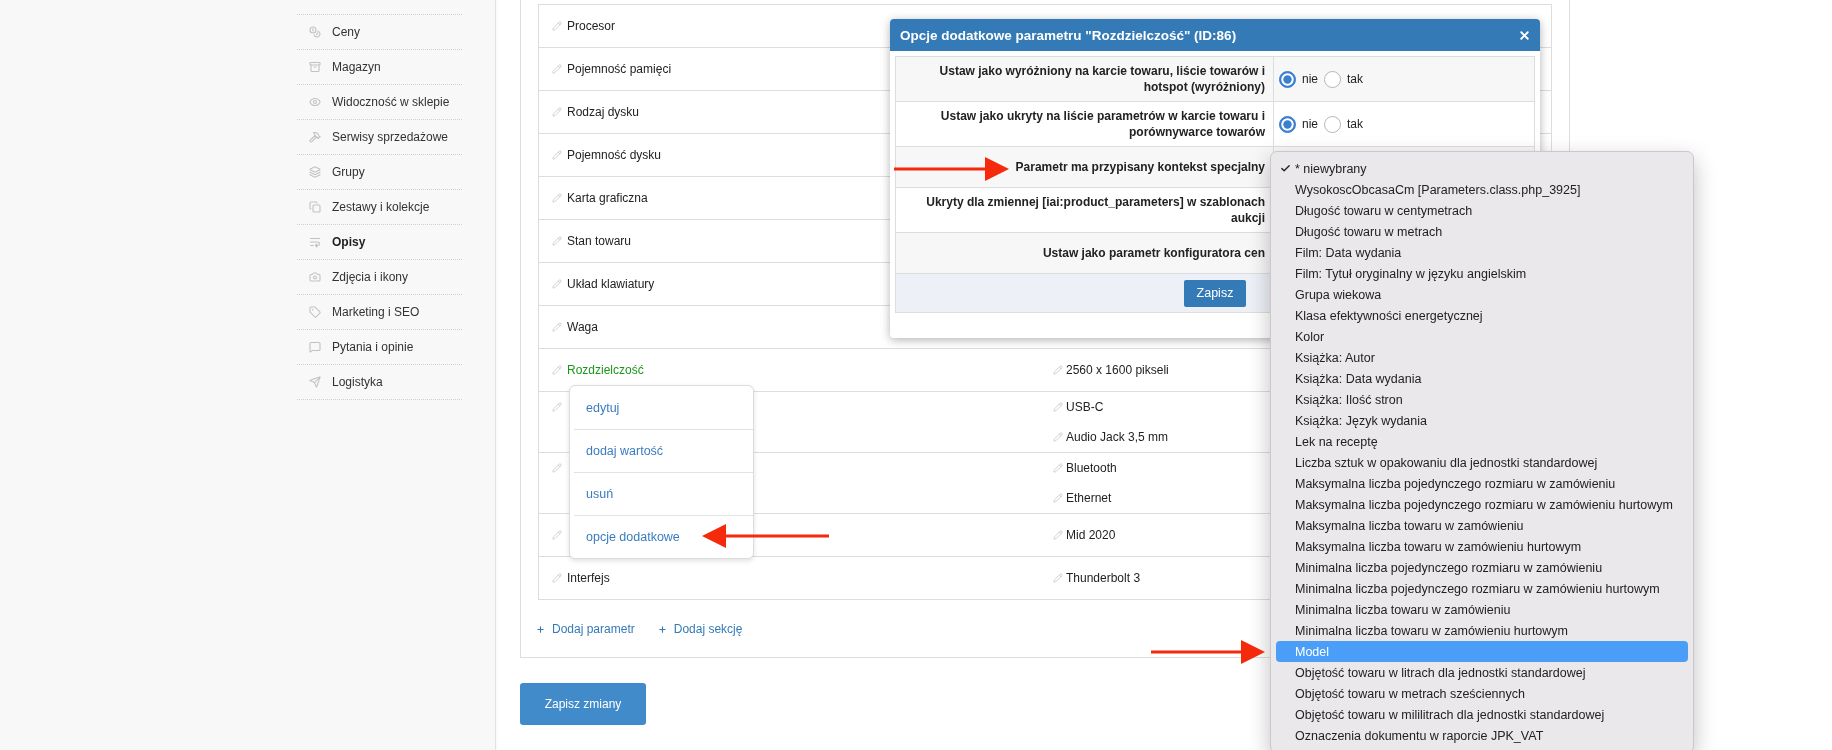 The height and width of the screenshot is (750, 1832). What do you see at coordinates (1482, 231) in the screenshot?
I see `dropdown-option: Długość towaru w metrach` at bounding box center [1482, 231].